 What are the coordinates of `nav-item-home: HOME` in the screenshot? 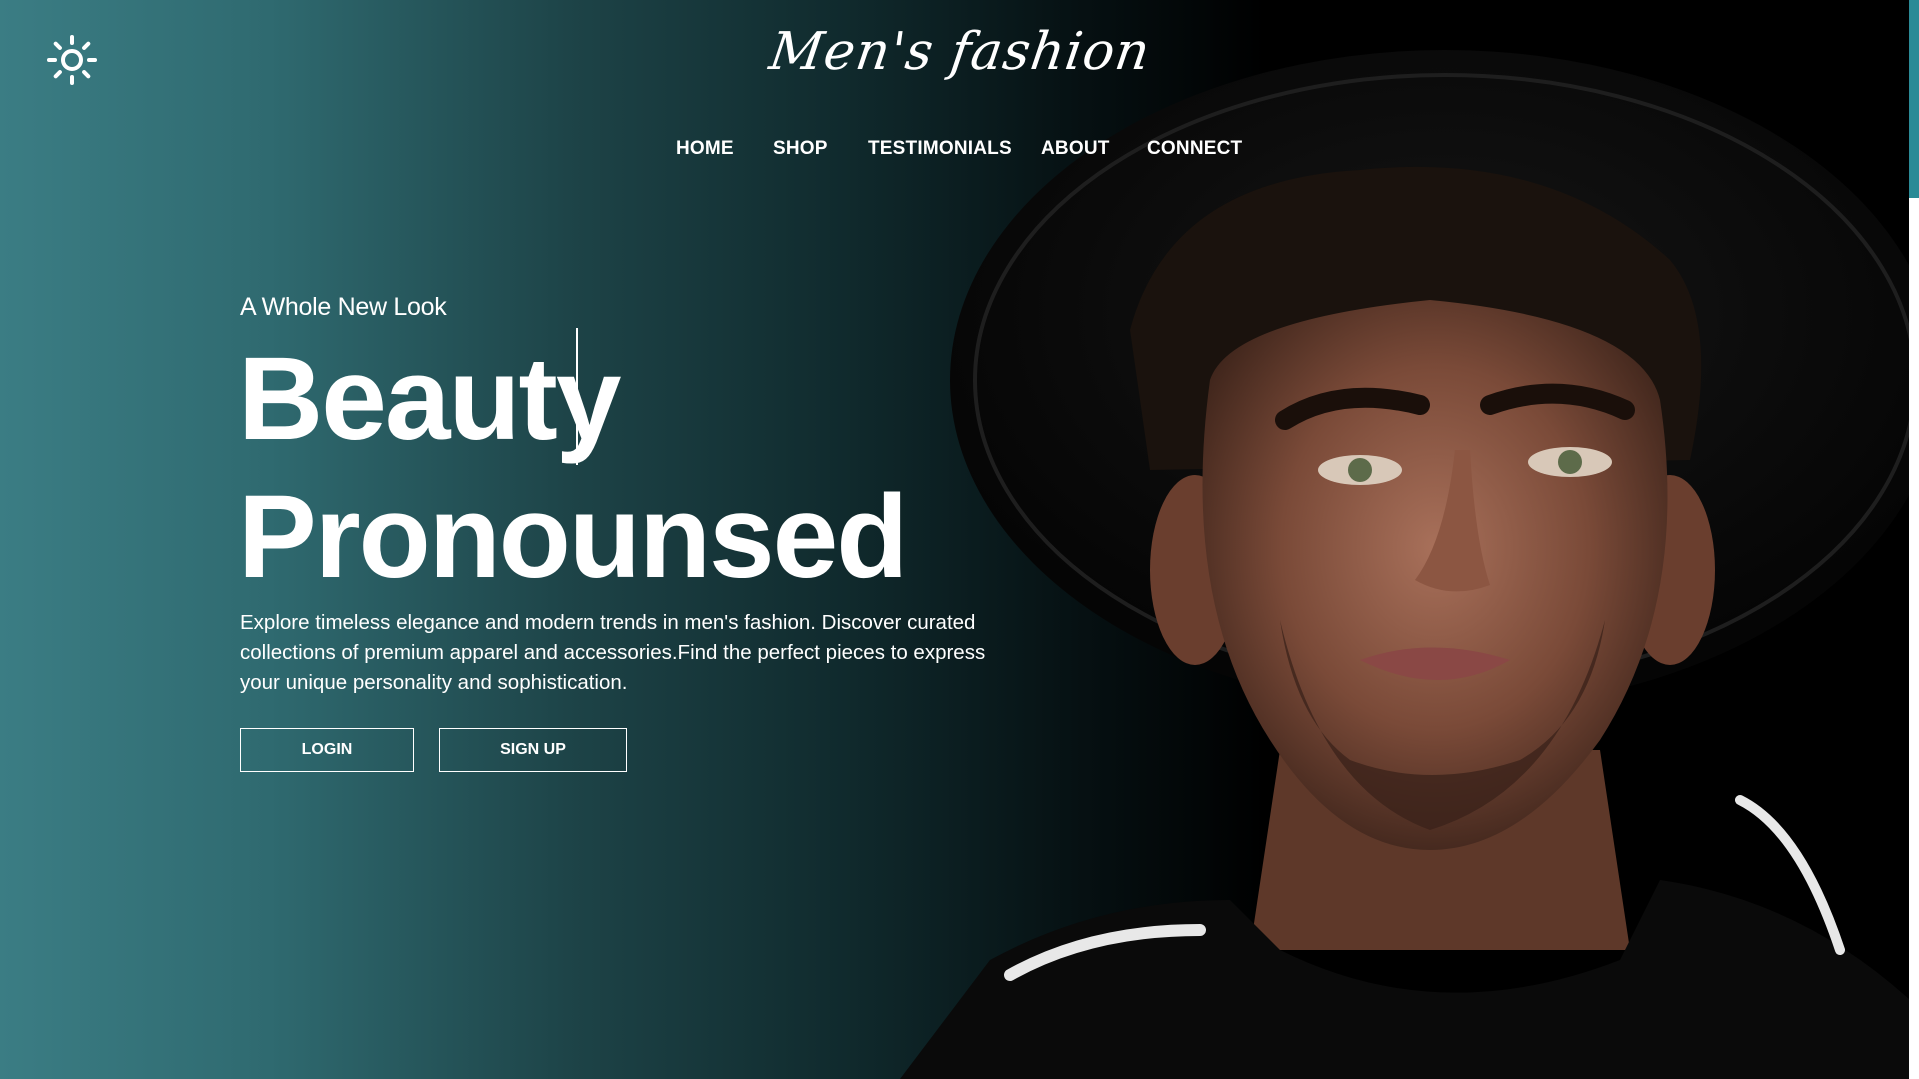 It's located at (705, 149).